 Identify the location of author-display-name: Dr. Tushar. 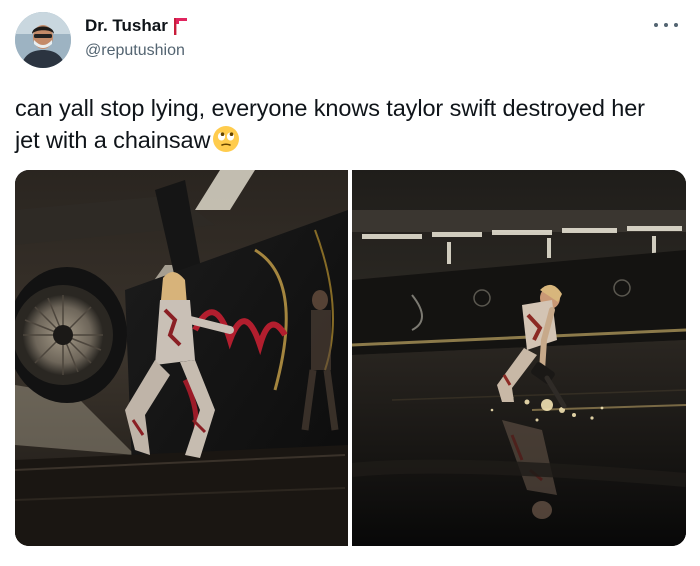
(126, 26).